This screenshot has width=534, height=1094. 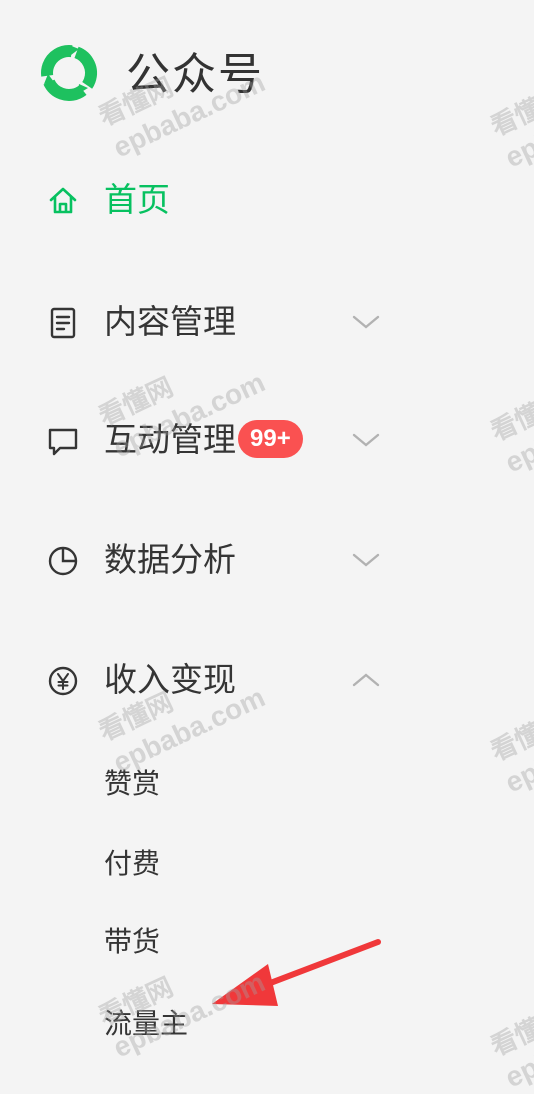 What do you see at coordinates (132, 784) in the screenshot?
I see `sub-item-appreciation: 赞赏` at bounding box center [132, 784].